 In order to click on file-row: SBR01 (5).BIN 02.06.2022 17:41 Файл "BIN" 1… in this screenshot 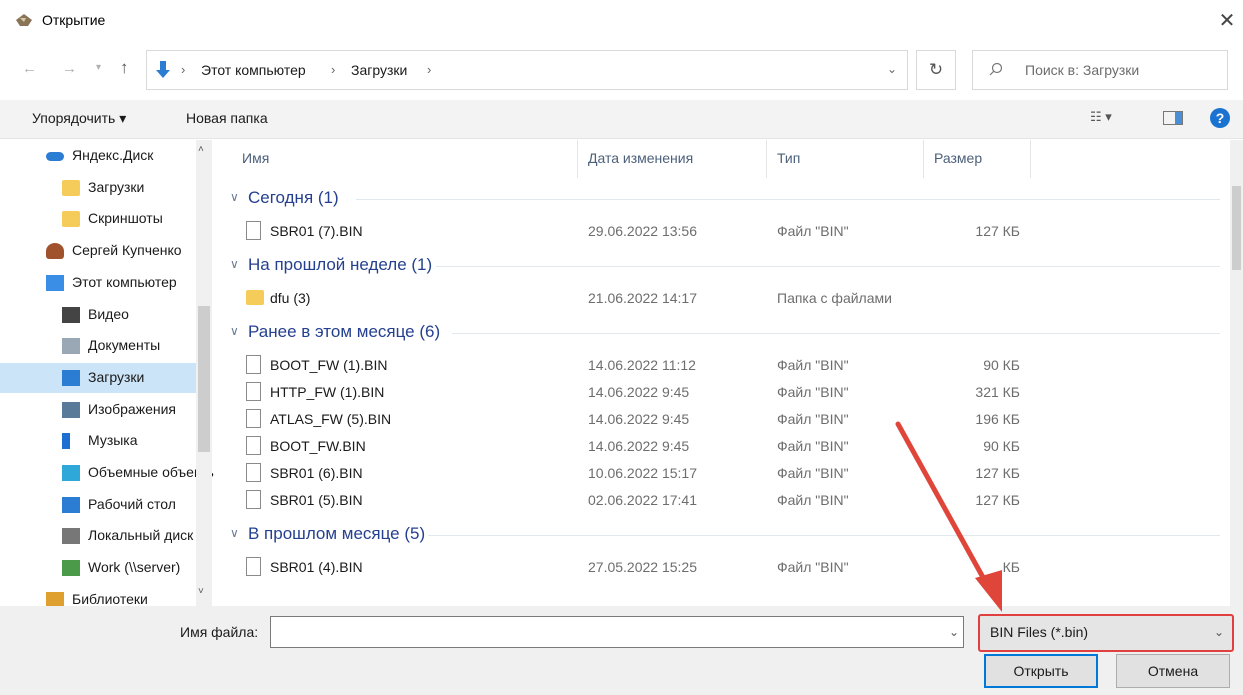, I will do `click(720, 500)`.